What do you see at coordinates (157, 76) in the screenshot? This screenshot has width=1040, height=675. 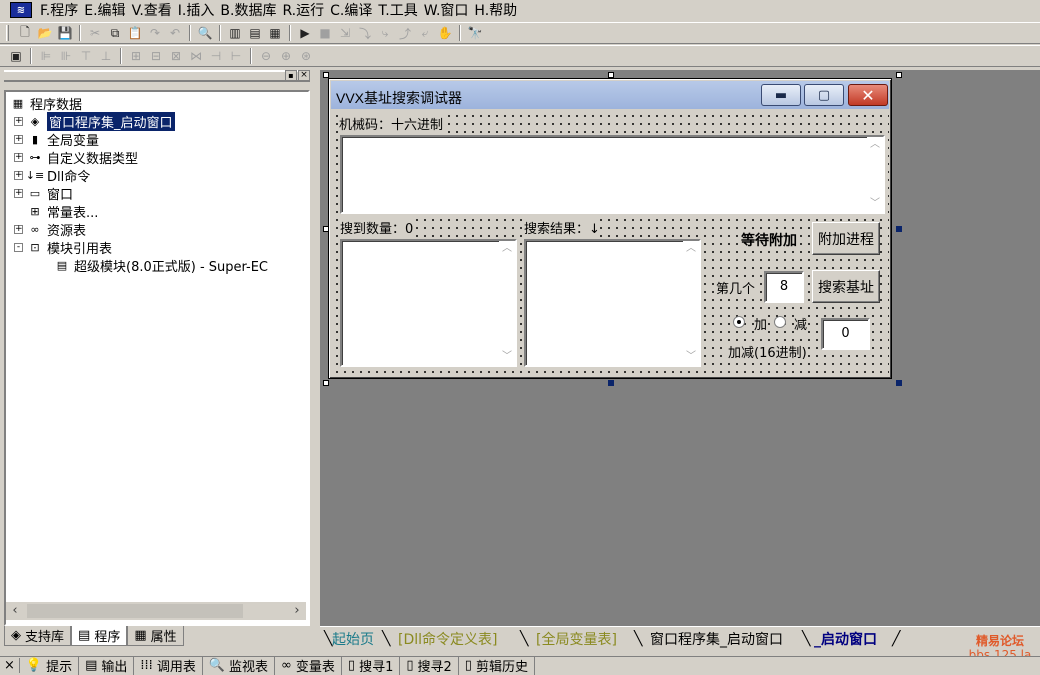 I see `panel-grip` at bounding box center [157, 76].